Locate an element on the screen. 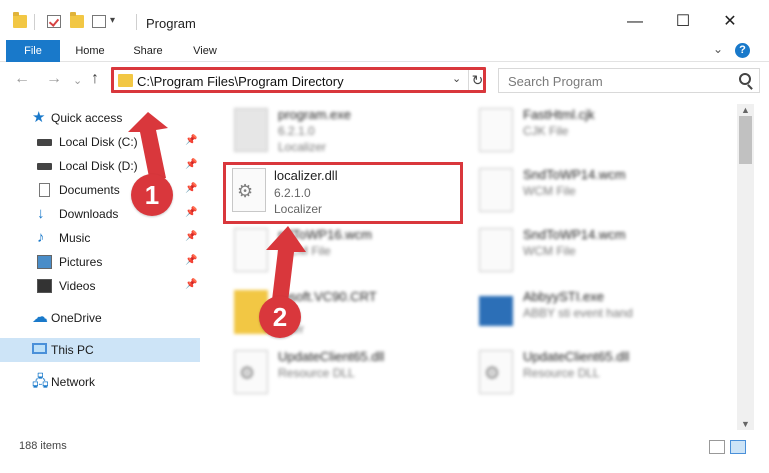  ribbon-collapse-icon: ⌄ is located at coordinates (718, 49).